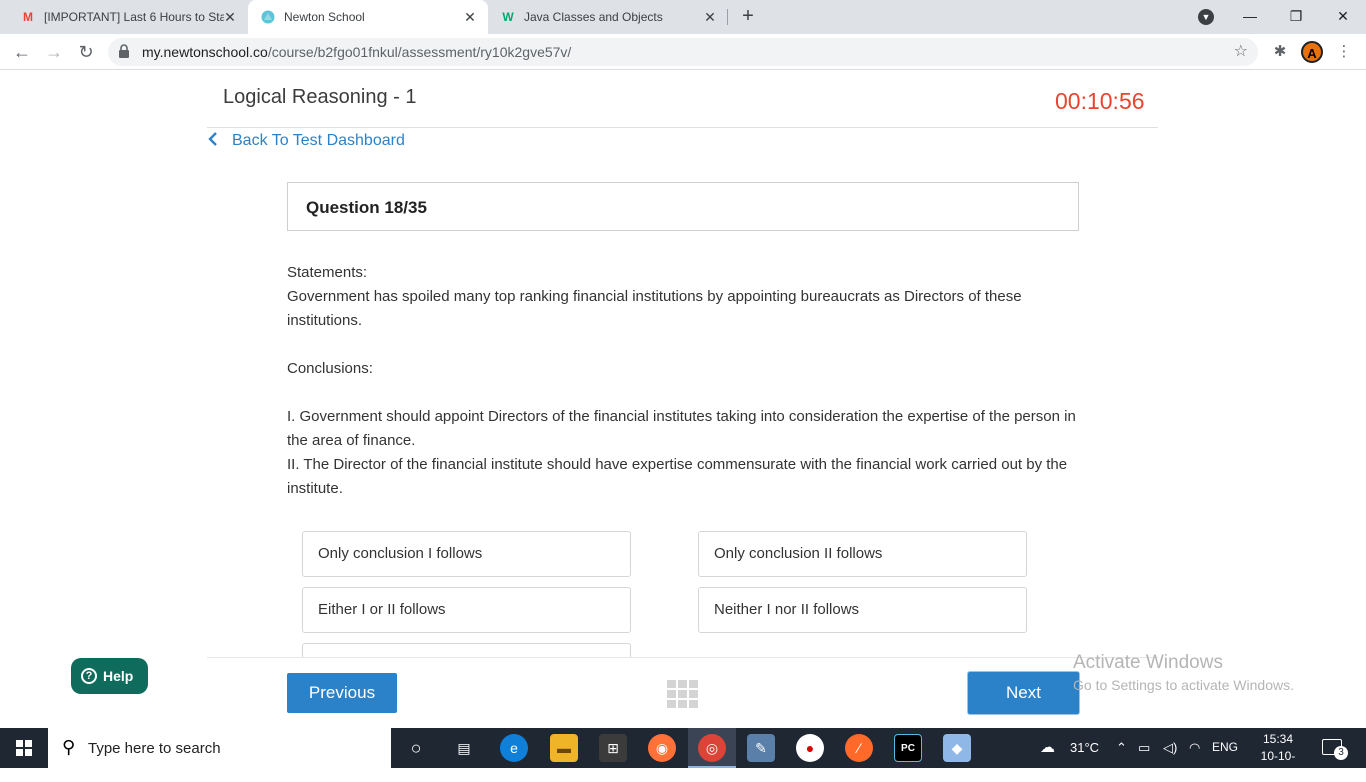 The image size is (1366, 782). Describe the element at coordinates (1278, 764) in the screenshot. I see `clock-date: 10-10-2021` at that location.